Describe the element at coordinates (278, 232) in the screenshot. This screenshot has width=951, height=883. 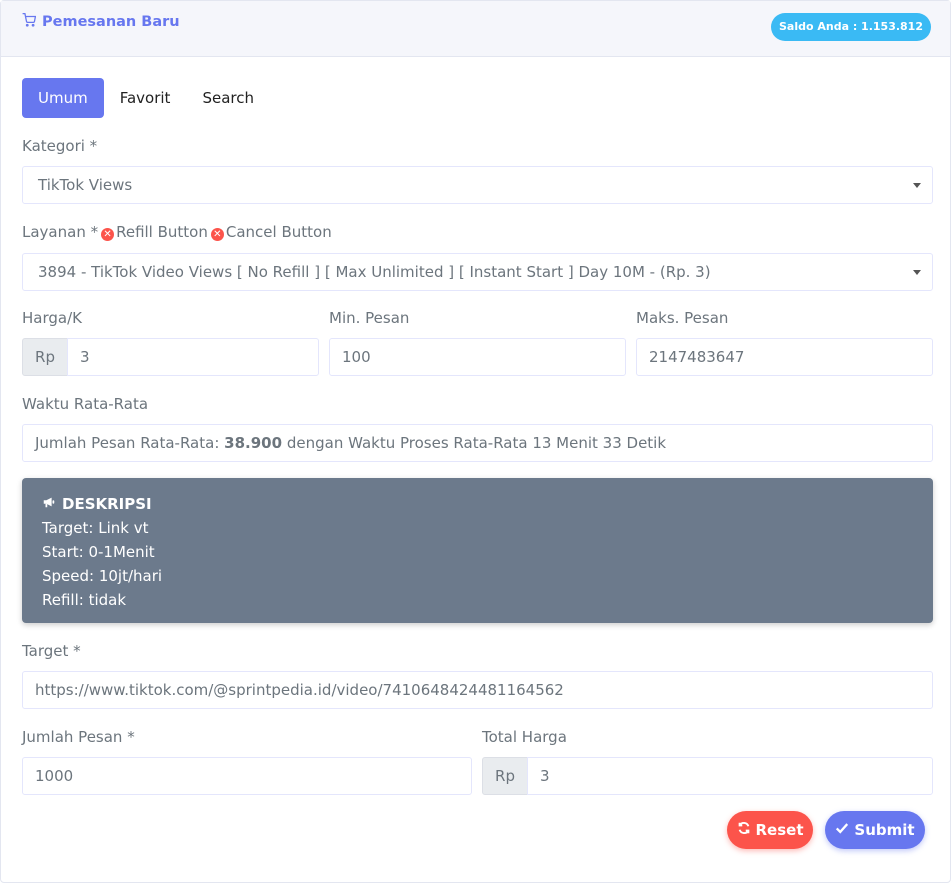
I see `cancel-button-label: Cancel Button` at that location.